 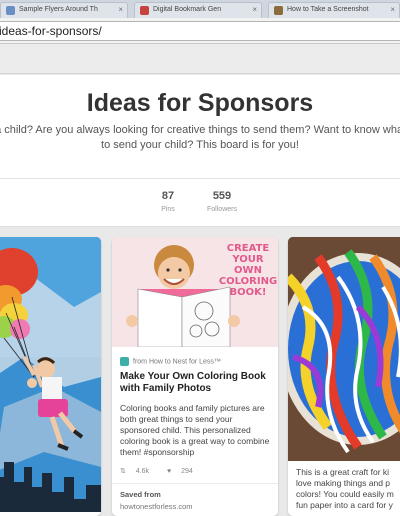 What do you see at coordinates (248, 248) in the screenshot?
I see `image-caption-line: CREATE` at bounding box center [248, 248].